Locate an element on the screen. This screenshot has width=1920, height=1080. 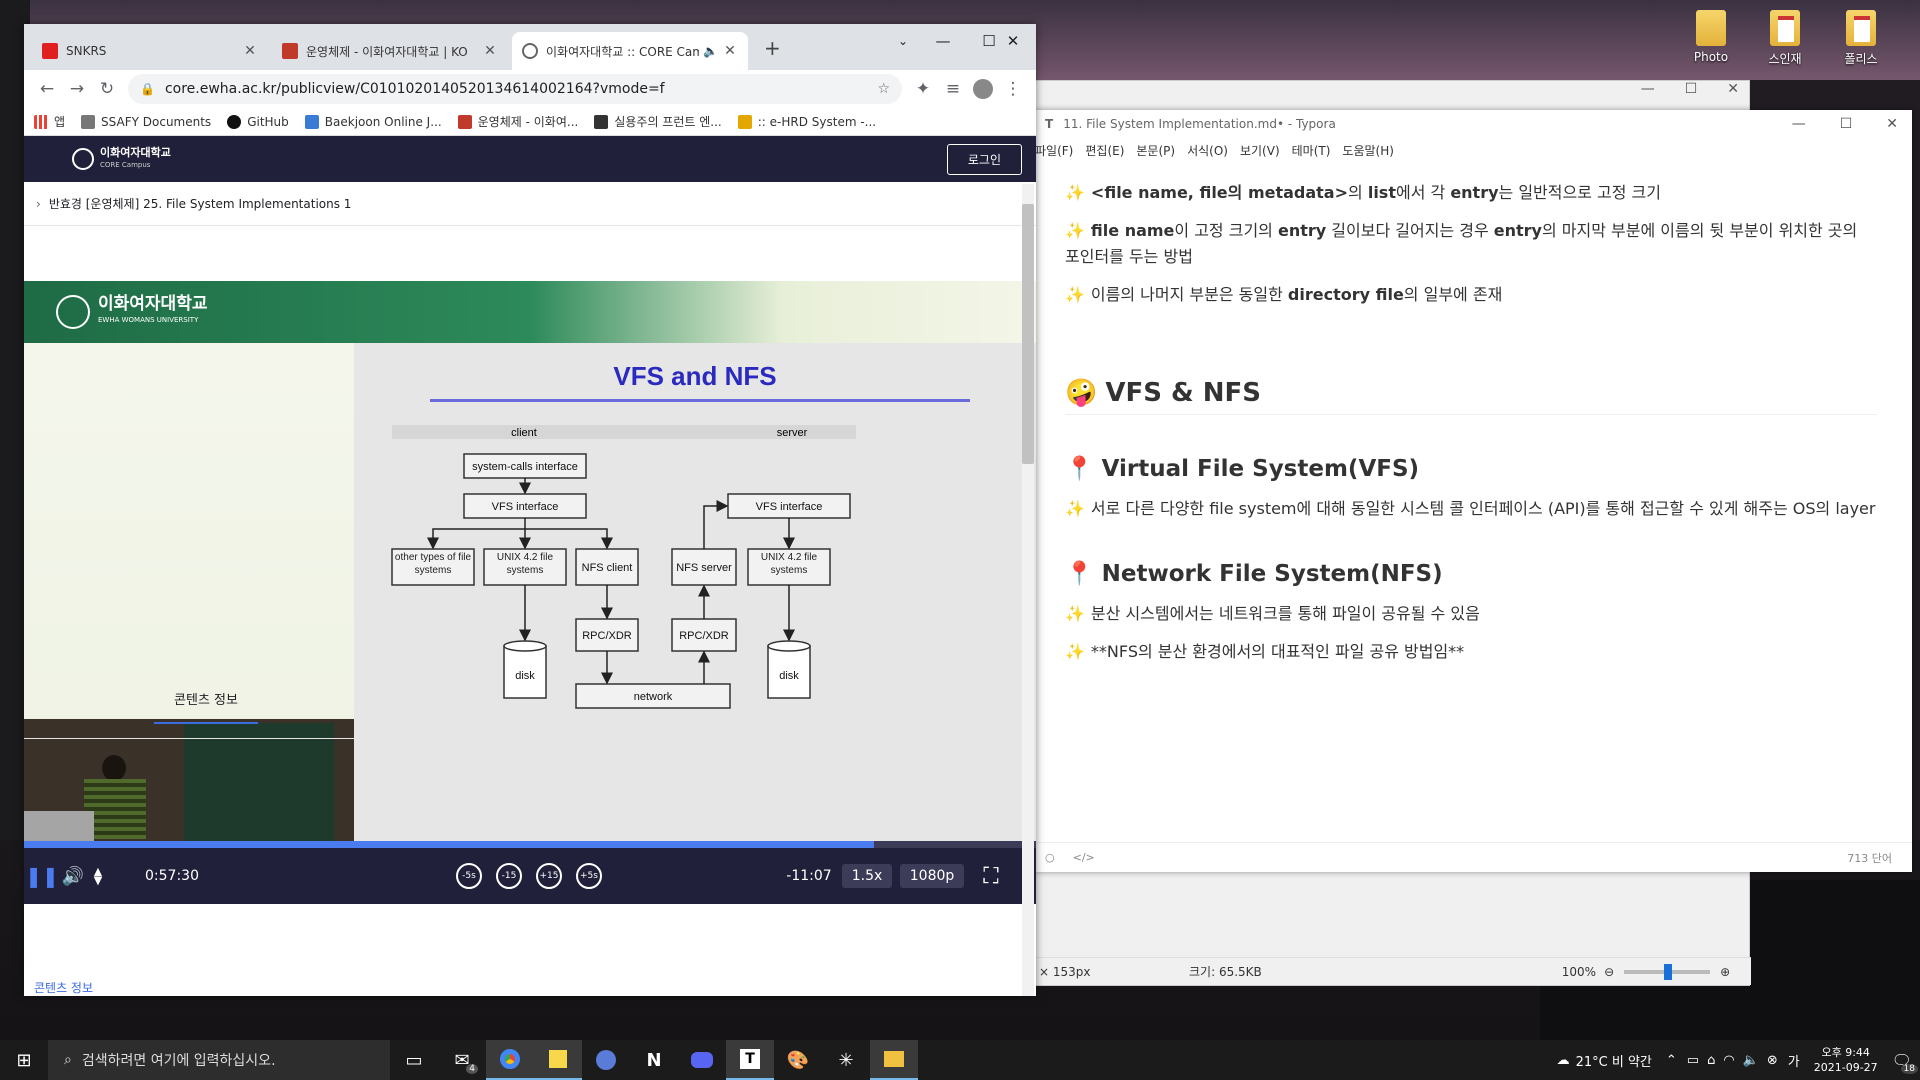
video-progress-bar is located at coordinates (530, 844).